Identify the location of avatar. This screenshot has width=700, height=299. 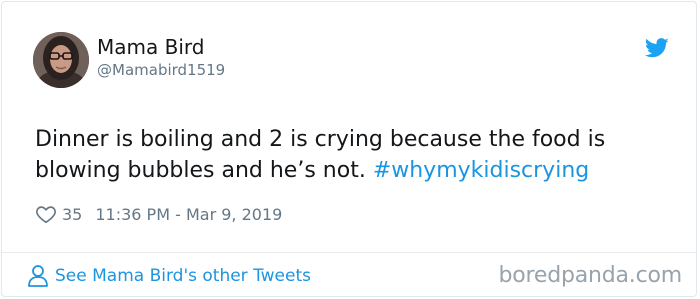
(61, 60).